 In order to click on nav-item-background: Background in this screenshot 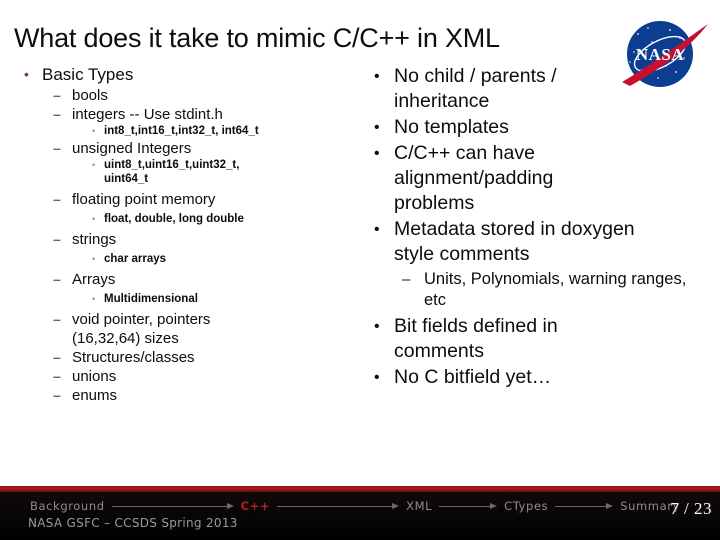, I will do `click(67, 506)`.